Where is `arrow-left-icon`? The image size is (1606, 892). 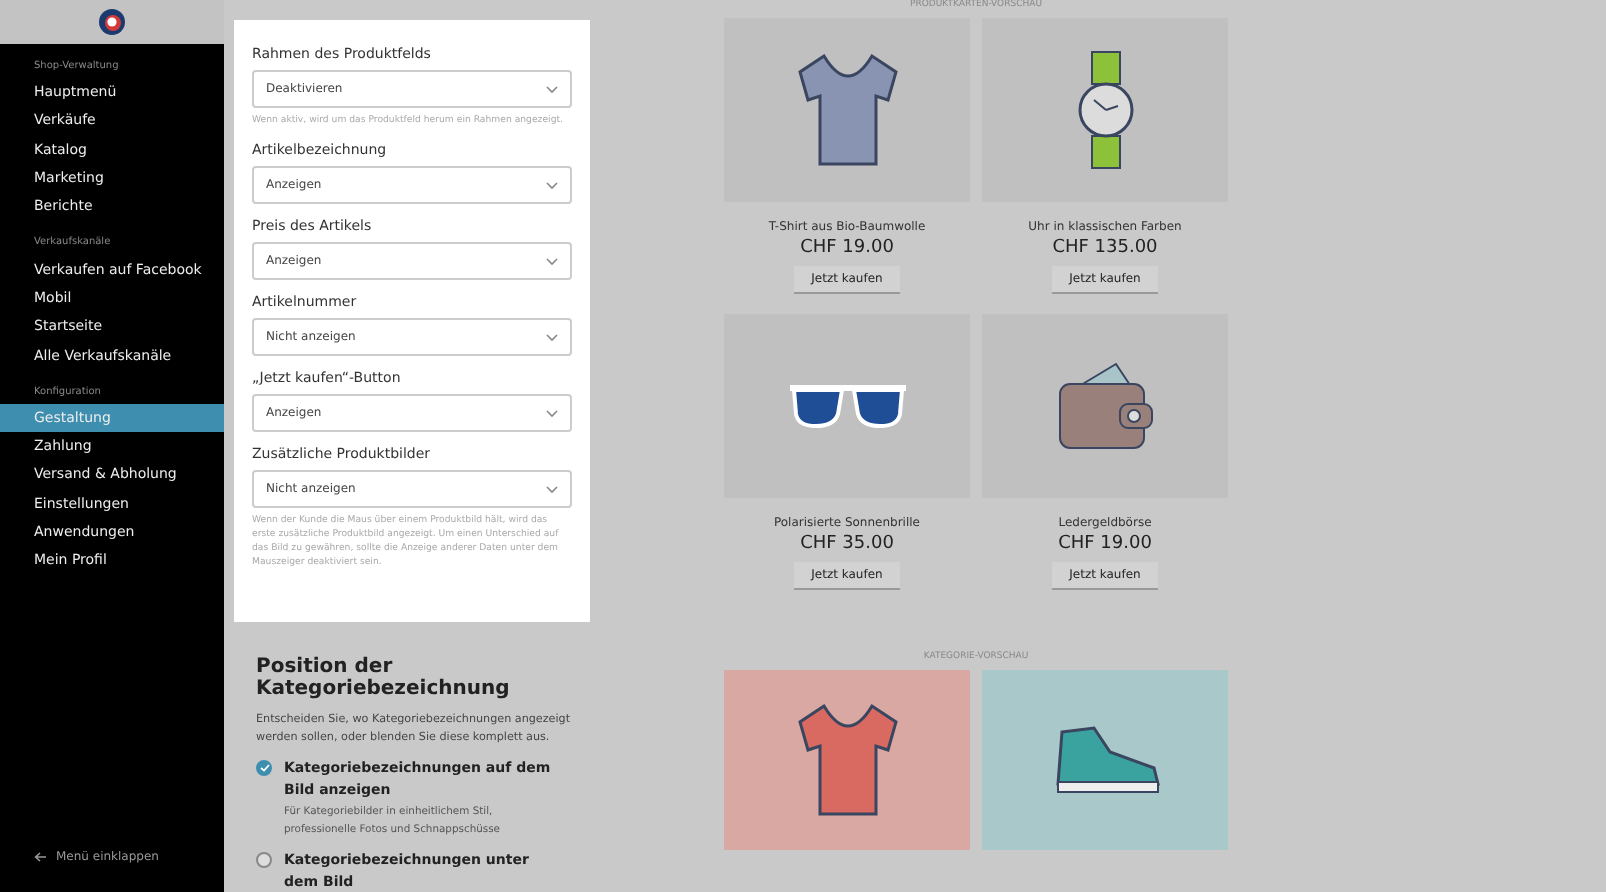 arrow-left-icon is located at coordinates (40, 857).